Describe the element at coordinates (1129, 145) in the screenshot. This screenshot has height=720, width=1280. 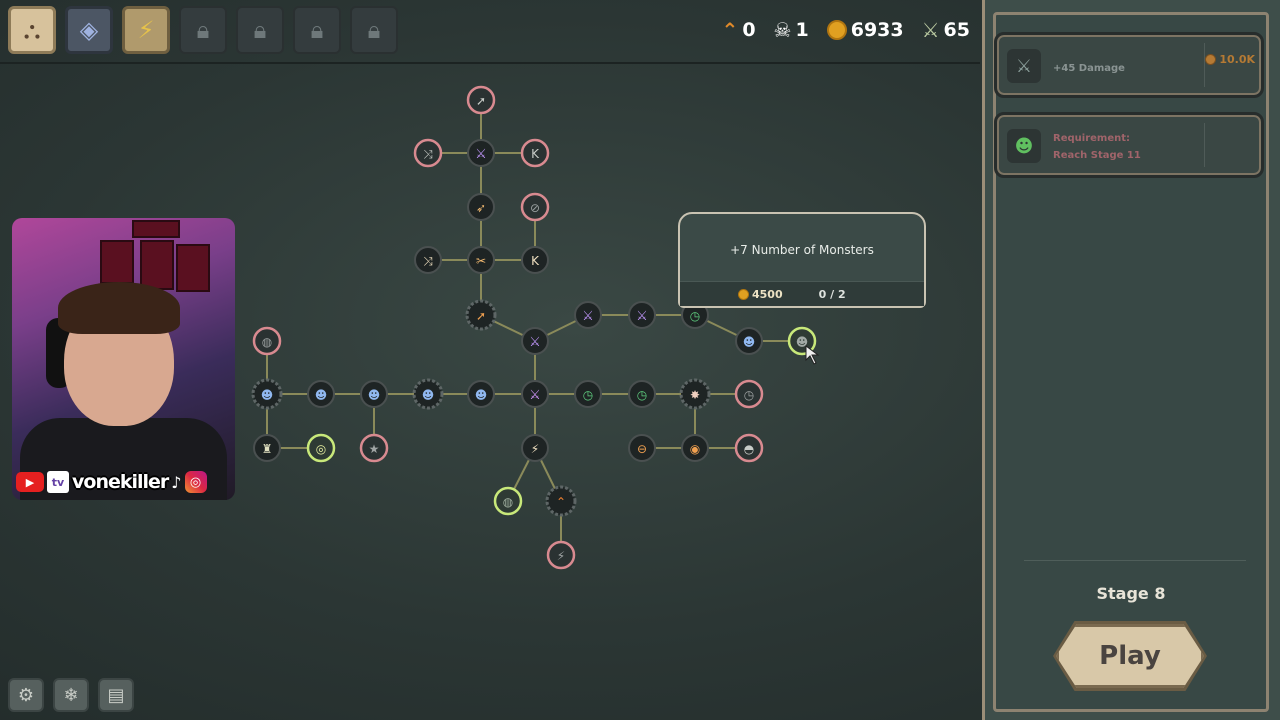
I see `requirement-card: ☻ Requirement: Reach Stage 11` at that location.